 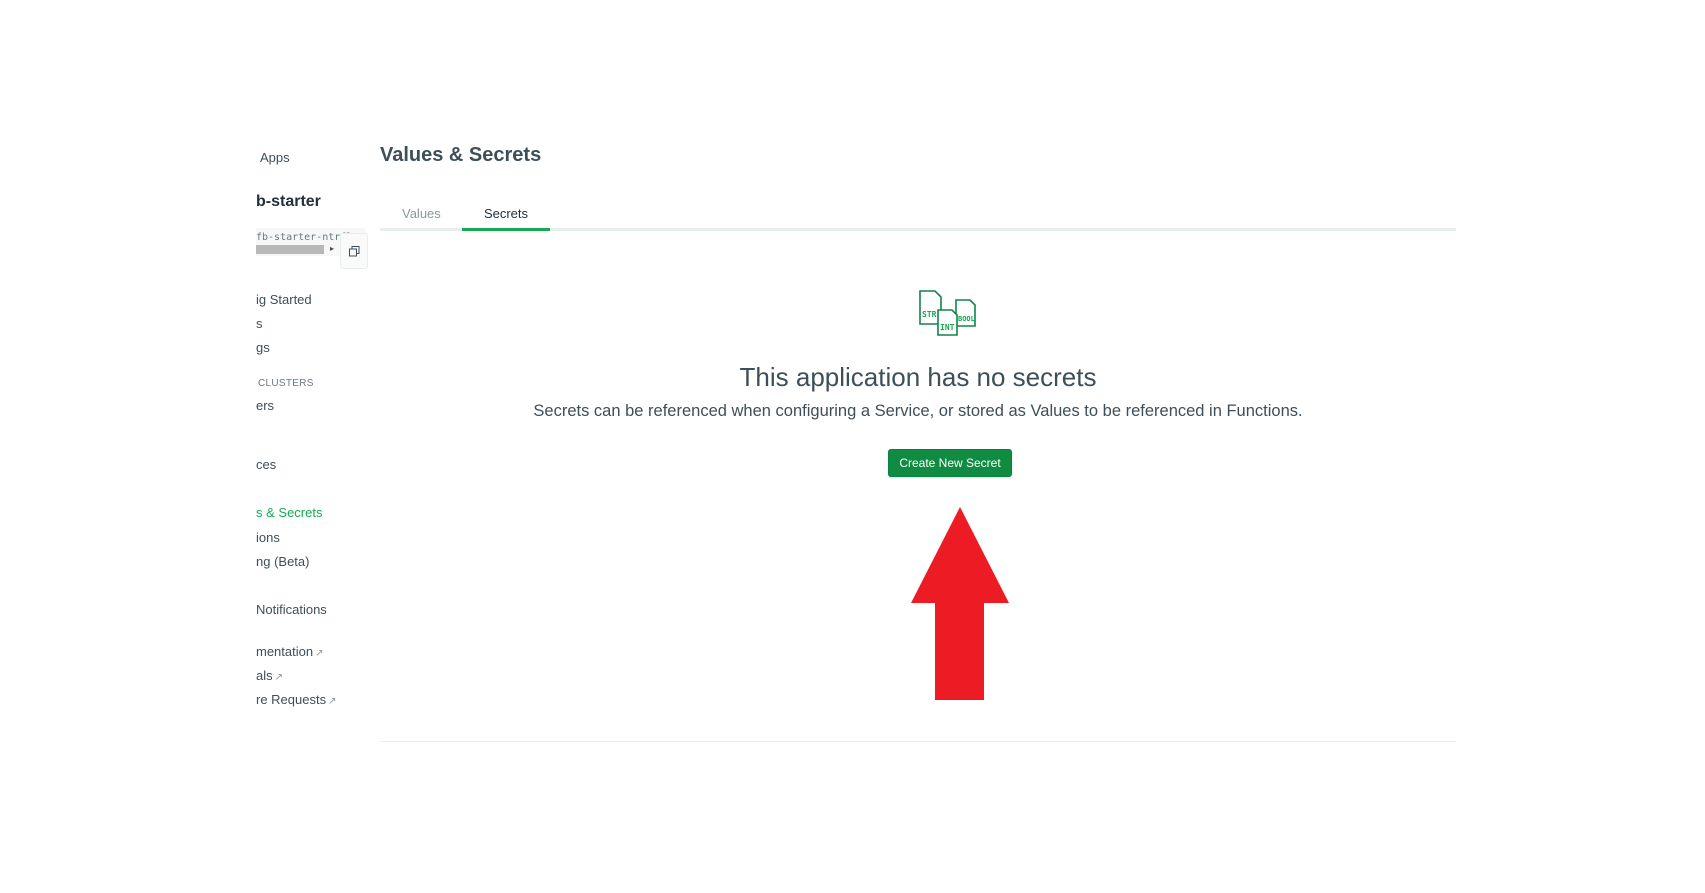 What do you see at coordinates (259, 323) in the screenshot?
I see `sidebar-item-logs: s` at bounding box center [259, 323].